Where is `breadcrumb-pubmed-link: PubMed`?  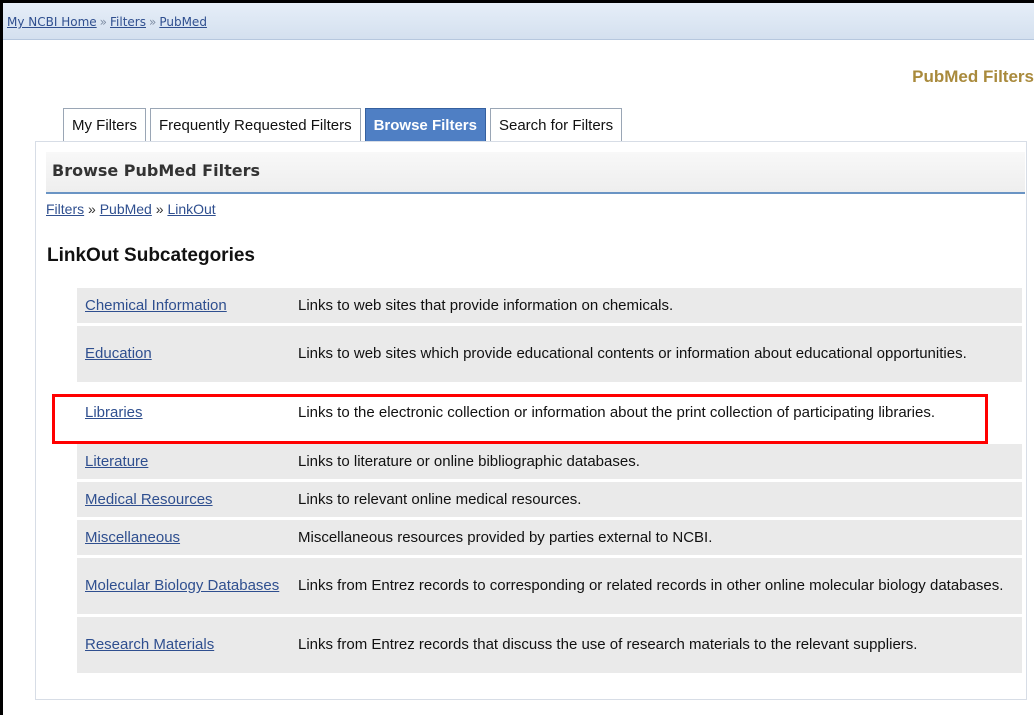
breadcrumb-pubmed-link: PubMed is located at coordinates (183, 22).